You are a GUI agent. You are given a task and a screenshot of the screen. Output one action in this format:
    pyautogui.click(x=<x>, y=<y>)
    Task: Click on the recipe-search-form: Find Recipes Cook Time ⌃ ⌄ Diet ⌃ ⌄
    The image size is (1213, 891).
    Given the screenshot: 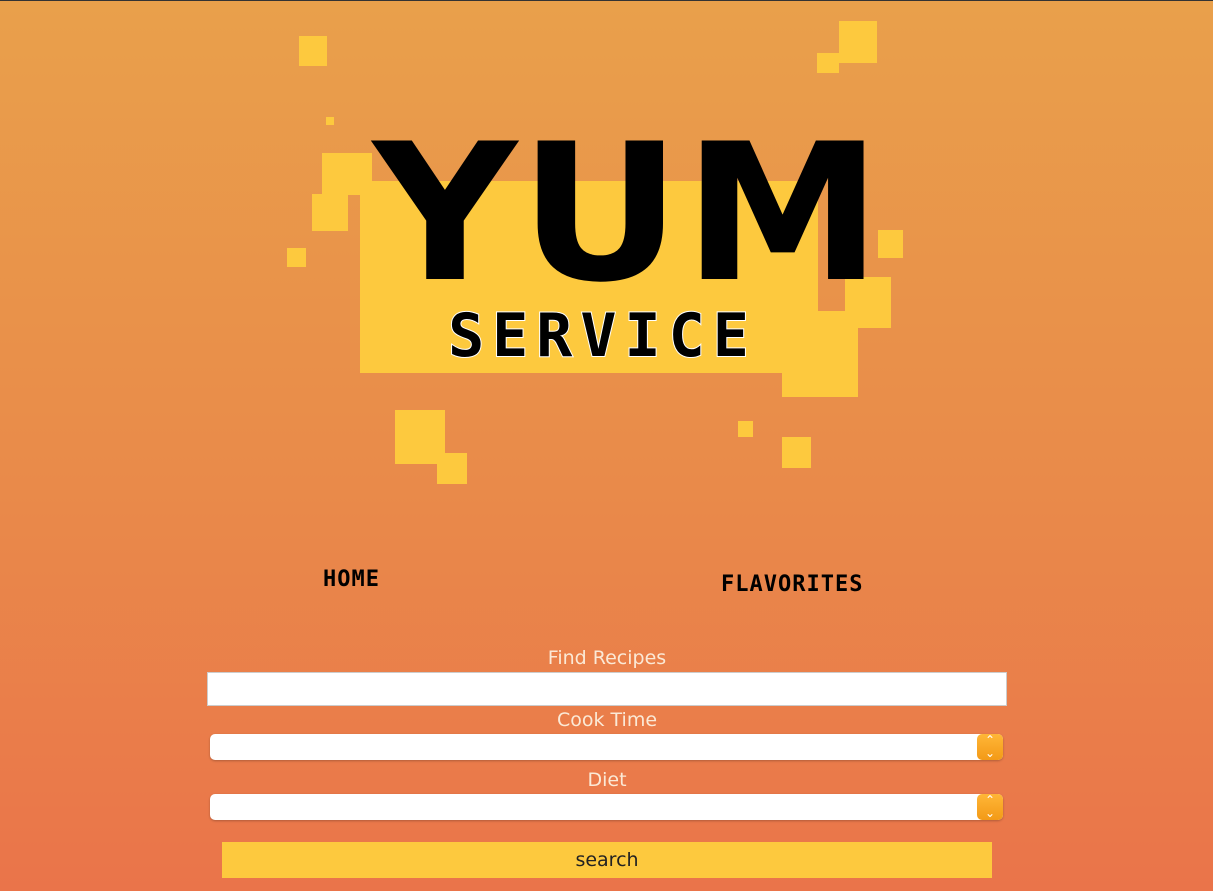 What is the action you would take?
    pyautogui.click(x=607, y=732)
    